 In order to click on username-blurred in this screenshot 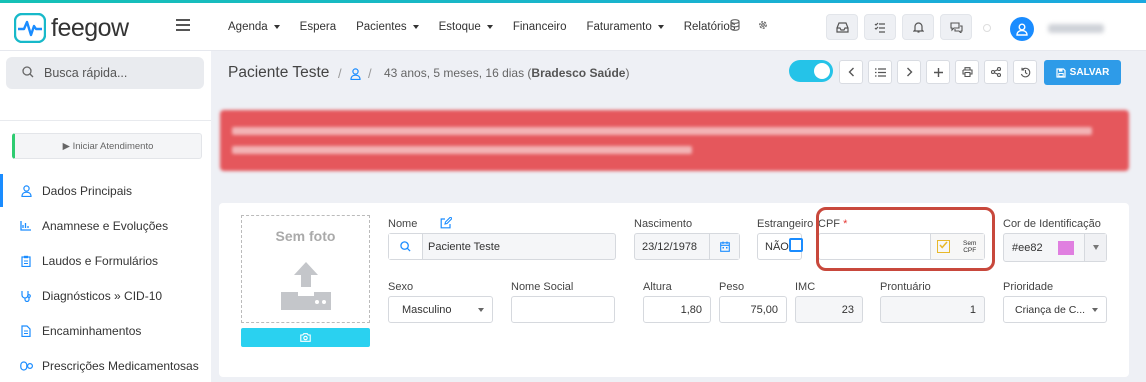, I will do `click(1076, 28)`.